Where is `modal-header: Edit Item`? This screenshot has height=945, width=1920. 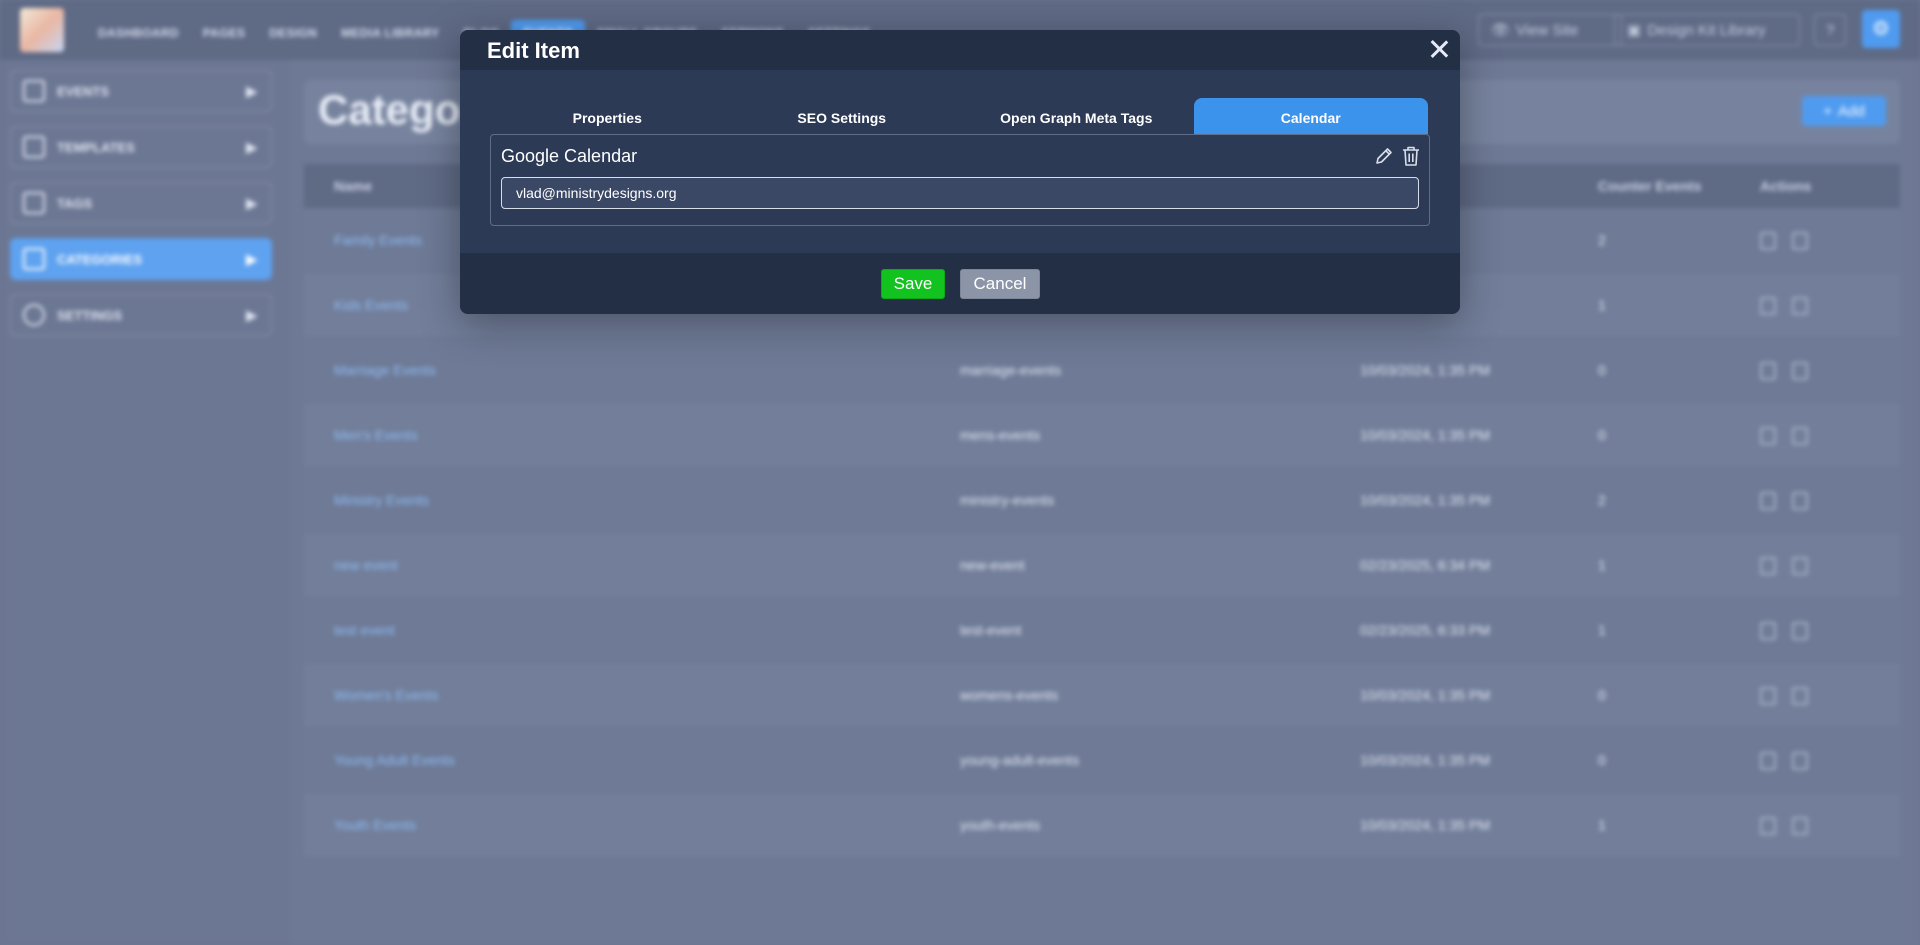
modal-header: Edit Item is located at coordinates (960, 50).